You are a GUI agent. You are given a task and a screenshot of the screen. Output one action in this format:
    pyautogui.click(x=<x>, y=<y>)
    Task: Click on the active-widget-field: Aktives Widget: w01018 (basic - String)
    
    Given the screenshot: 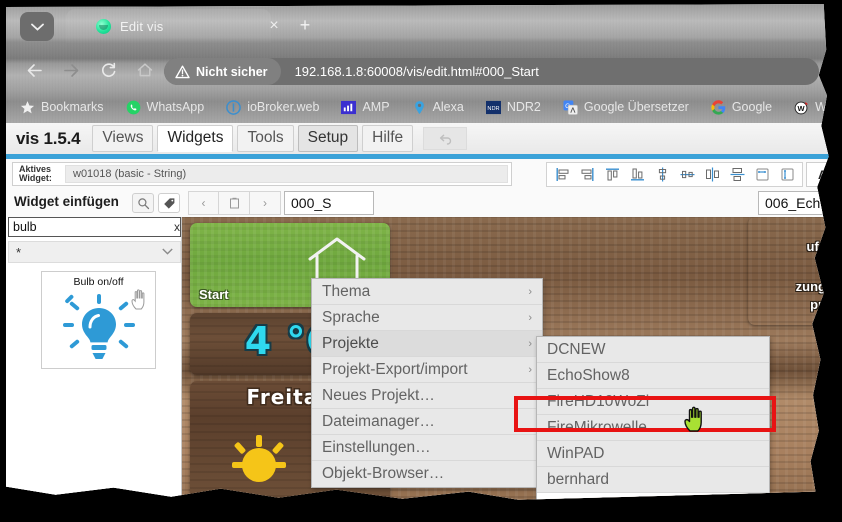 What is the action you would take?
    pyautogui.click(x=262, y=174)
    